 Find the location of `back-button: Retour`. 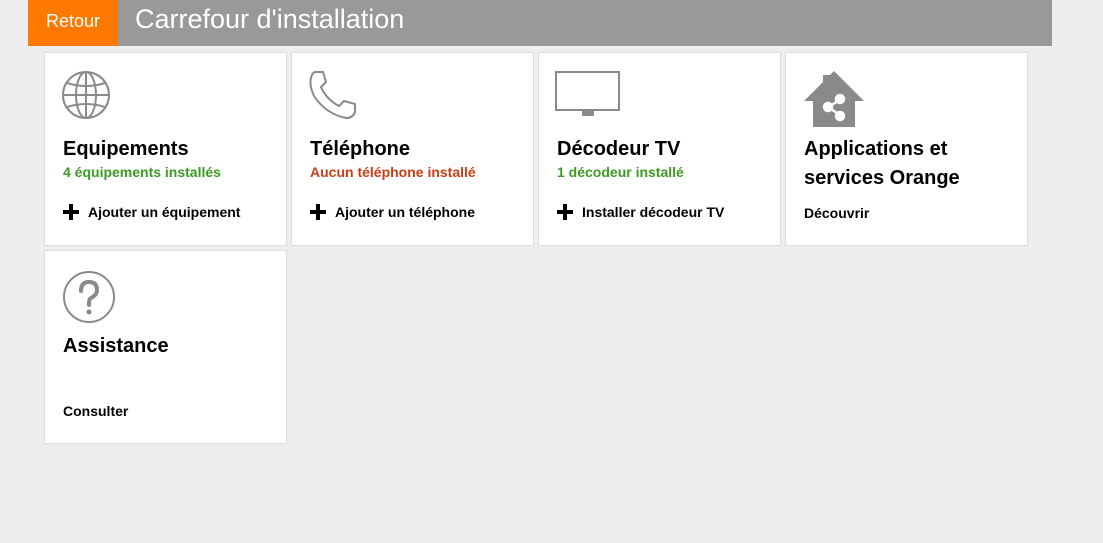

back-button: Retour is located at coordinates (73, 23).